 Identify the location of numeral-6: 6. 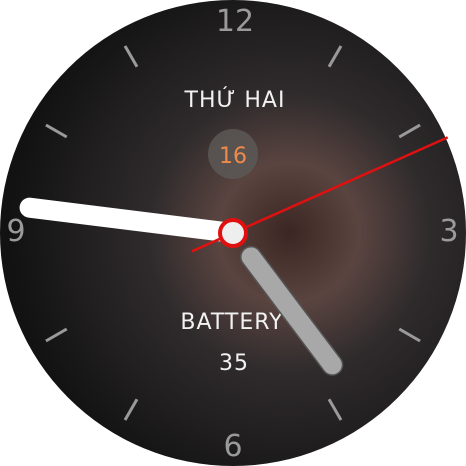
(232, 446).